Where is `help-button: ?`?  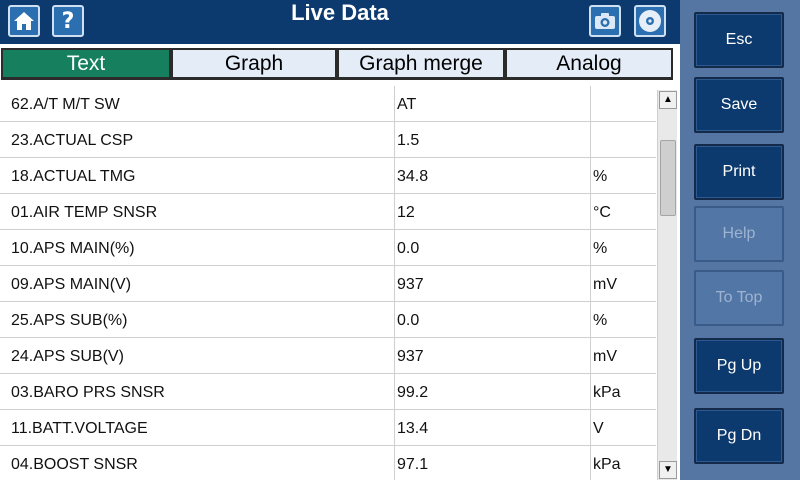 help-button: ? is located at coordinates (68, 21).